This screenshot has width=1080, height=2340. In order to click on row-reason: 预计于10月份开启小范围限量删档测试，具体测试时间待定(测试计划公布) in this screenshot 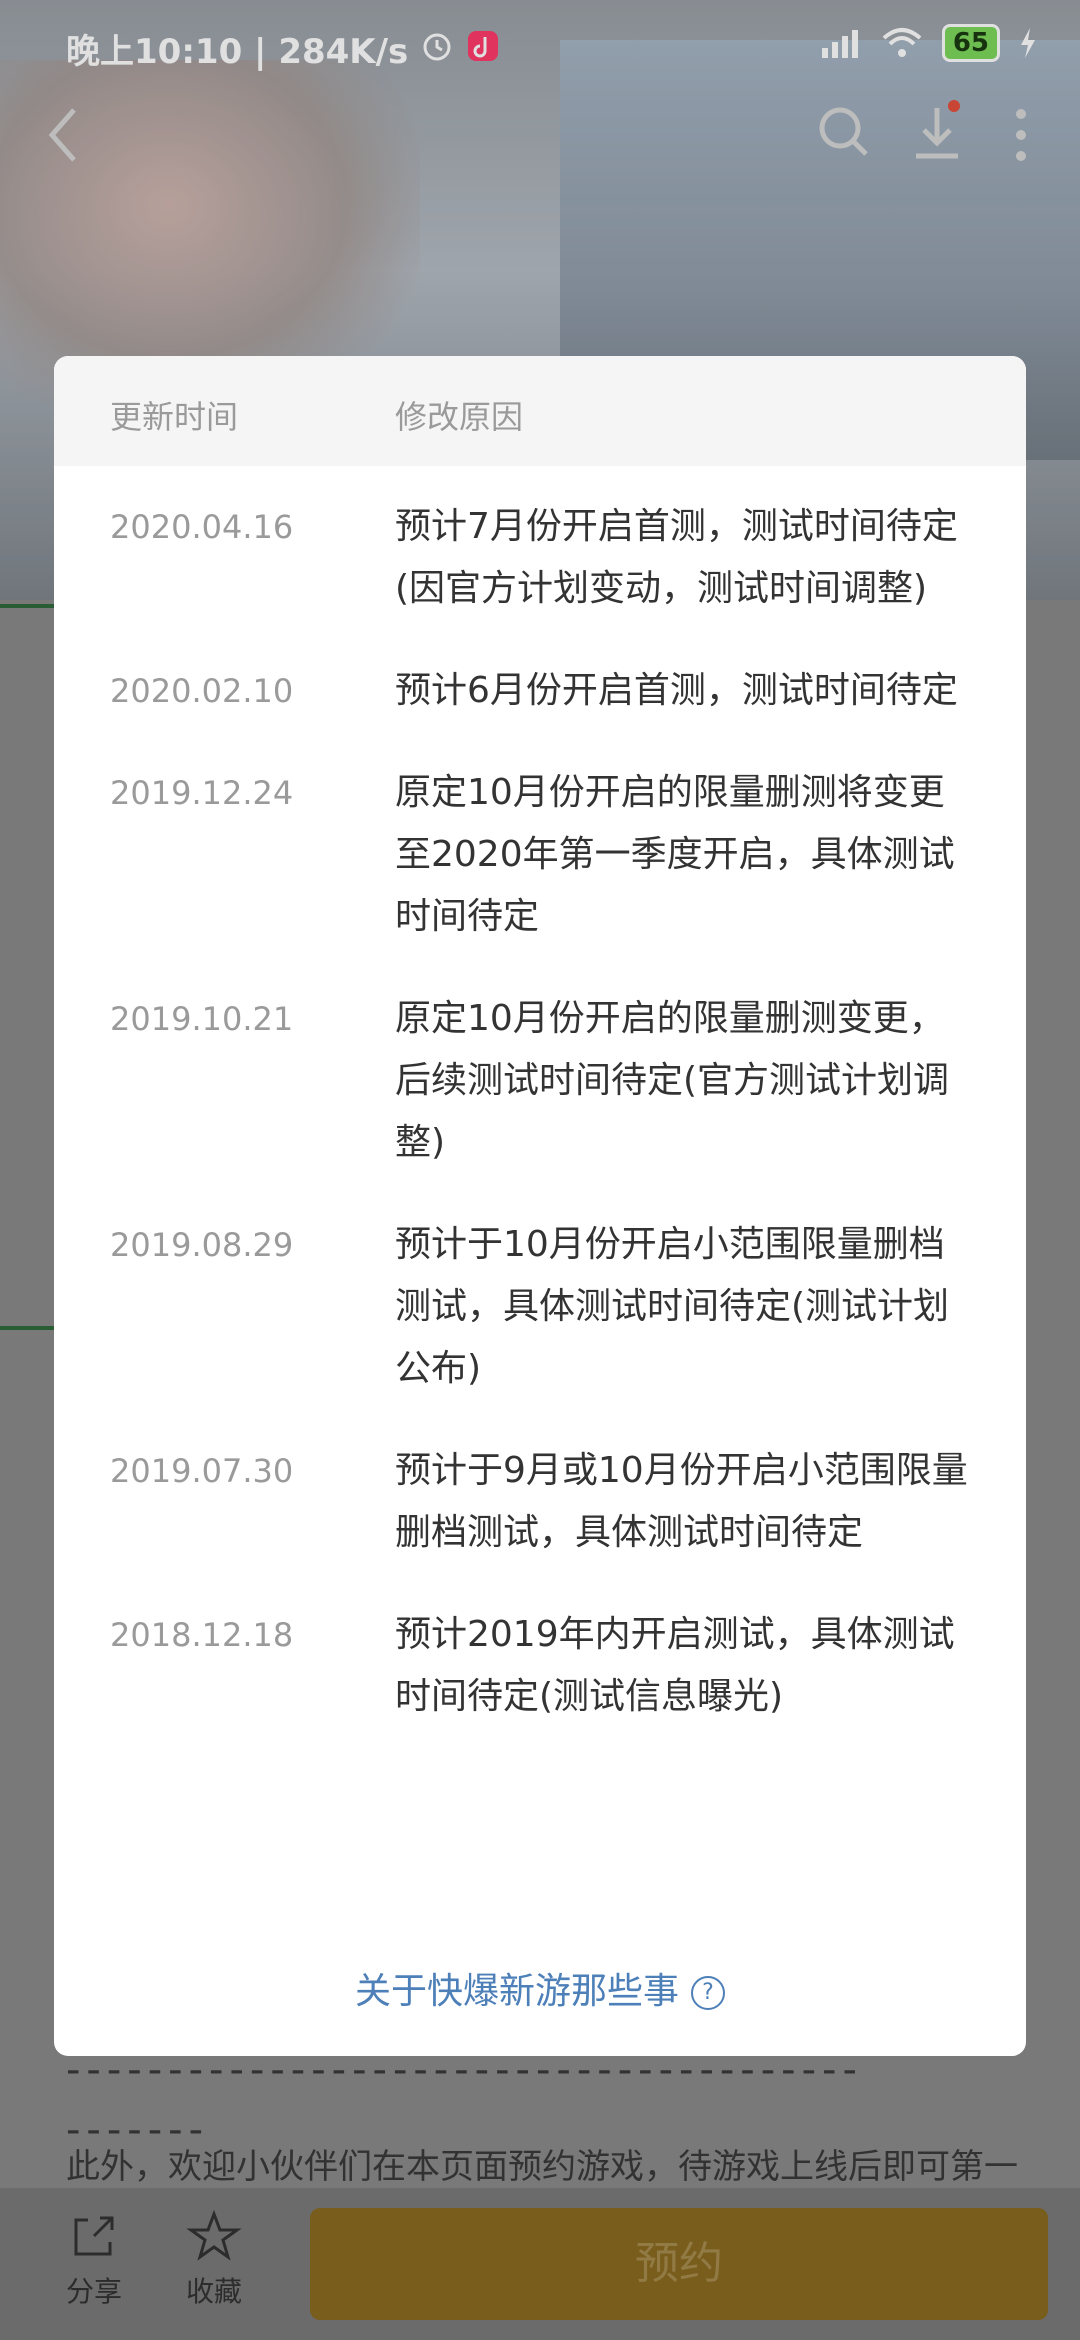, I will do `click(672, 1306)`.